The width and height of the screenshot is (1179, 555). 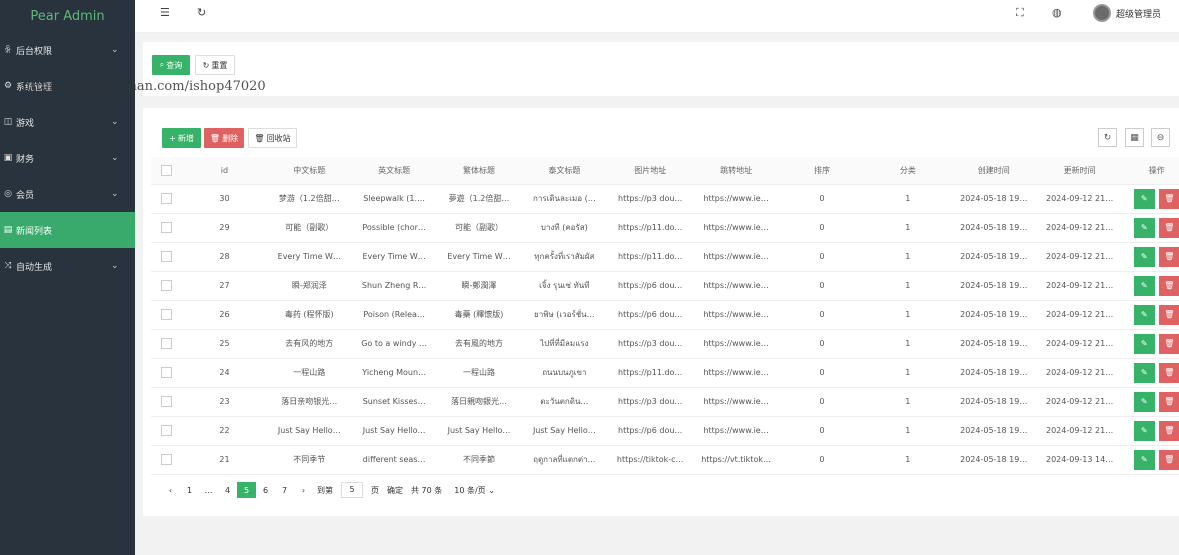 I want to click on print-icon: ⊖, so click(x=1160, y=137).